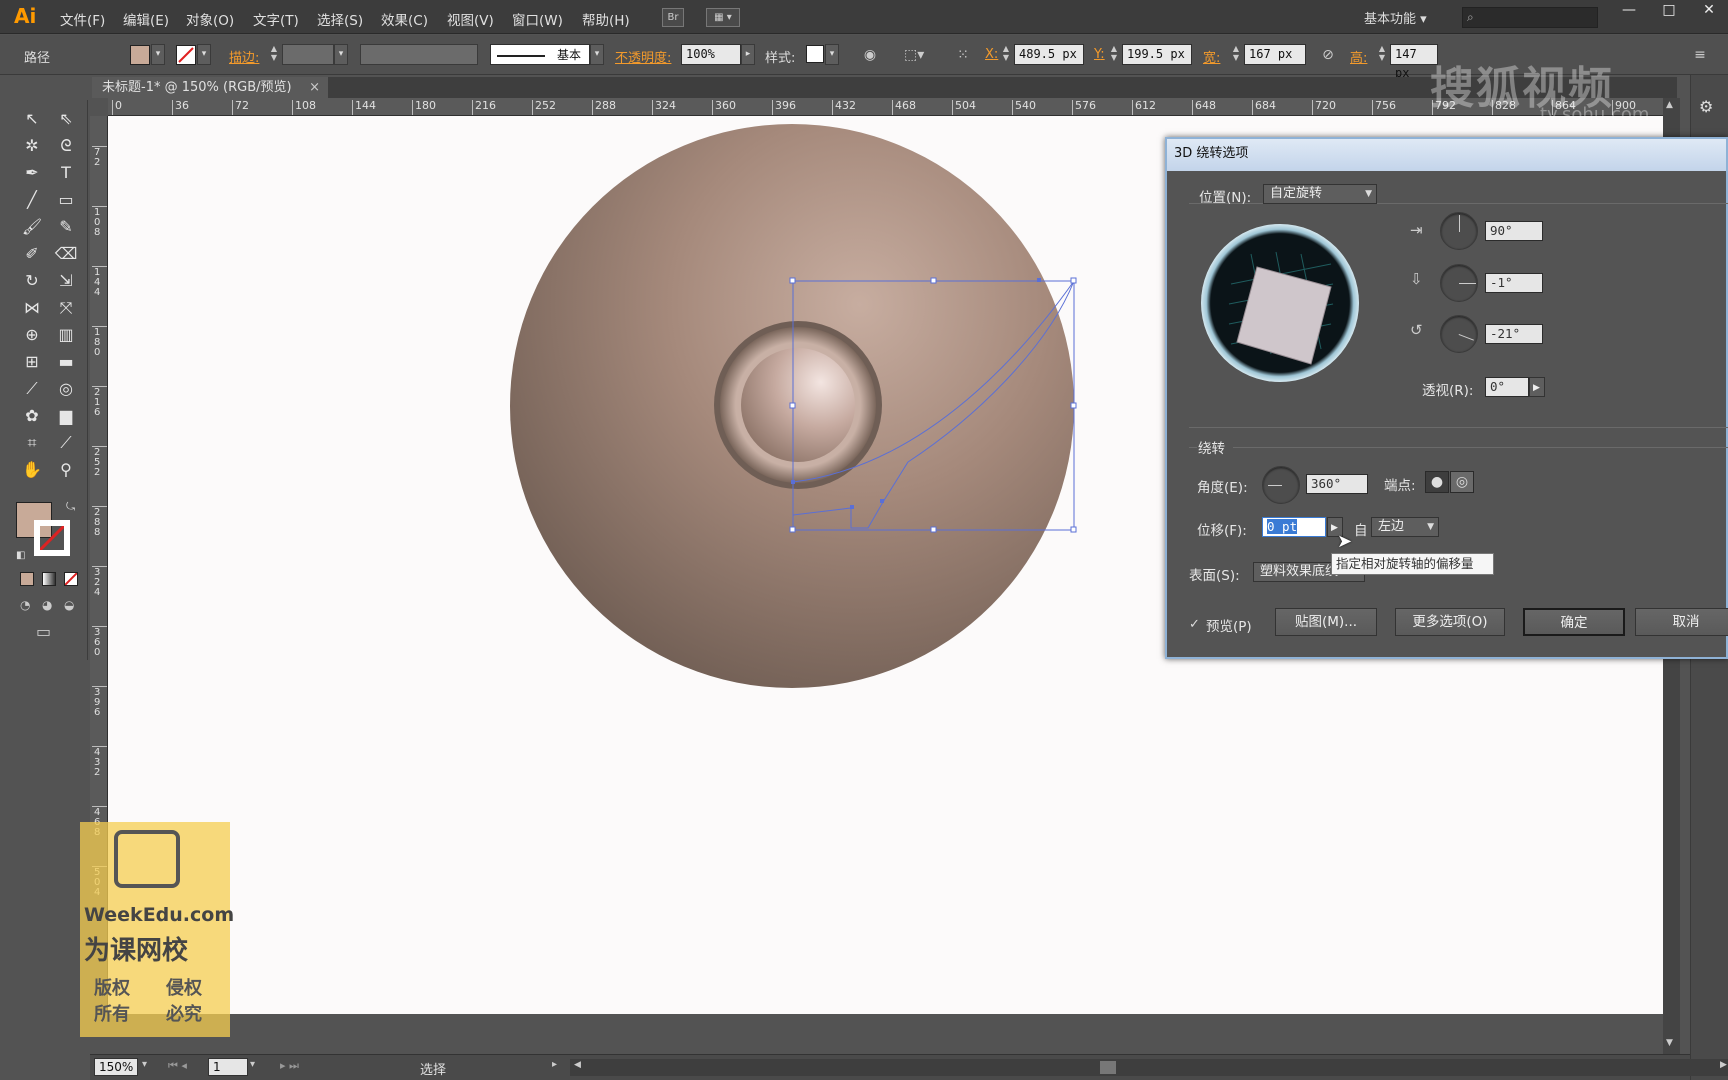  What do you see at coordinates (32, 335) in the screenshot?
I see `shape-builder-tool-icon: ⊕` at bounding box center [32, 335].